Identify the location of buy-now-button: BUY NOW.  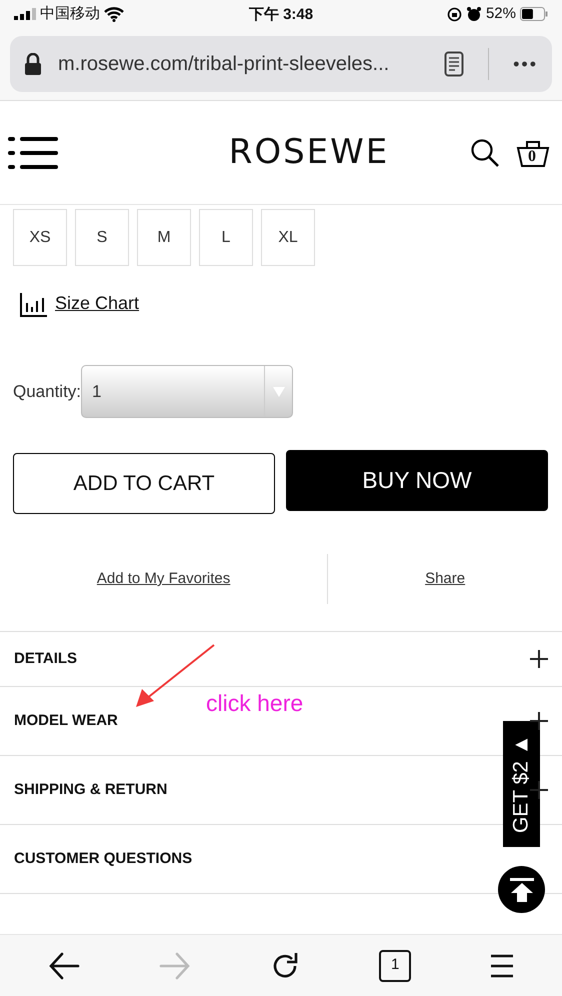
(417, 480).